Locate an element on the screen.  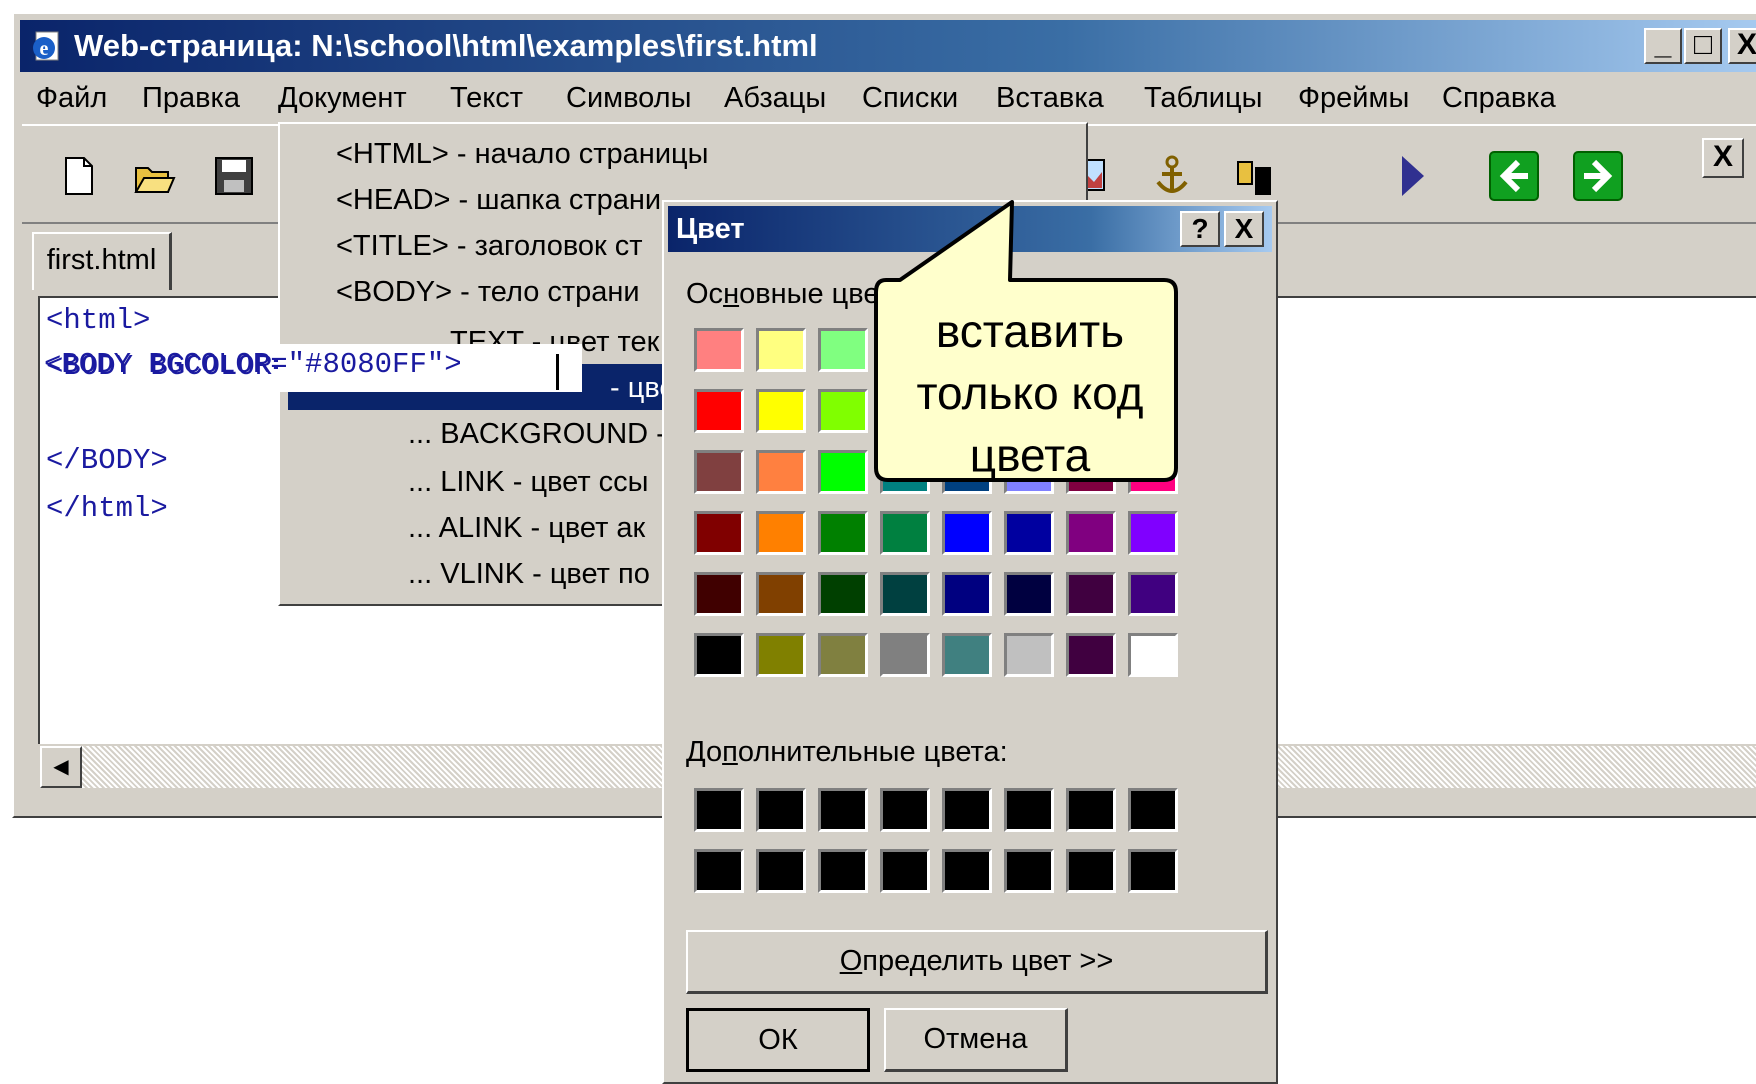
menu-frames: Фреймы is located at coordinates (1353, 98).